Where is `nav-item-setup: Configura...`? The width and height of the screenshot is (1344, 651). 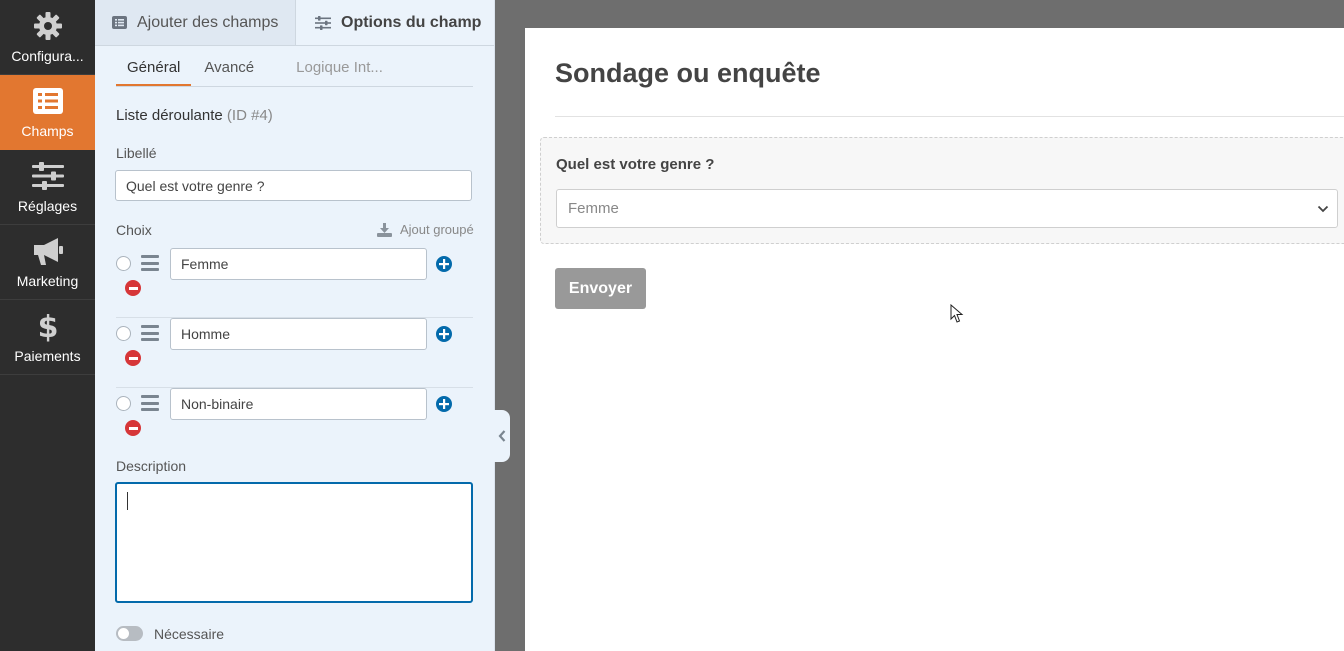
nav-item-setup: Configura... is located at coordinates (47, 37).